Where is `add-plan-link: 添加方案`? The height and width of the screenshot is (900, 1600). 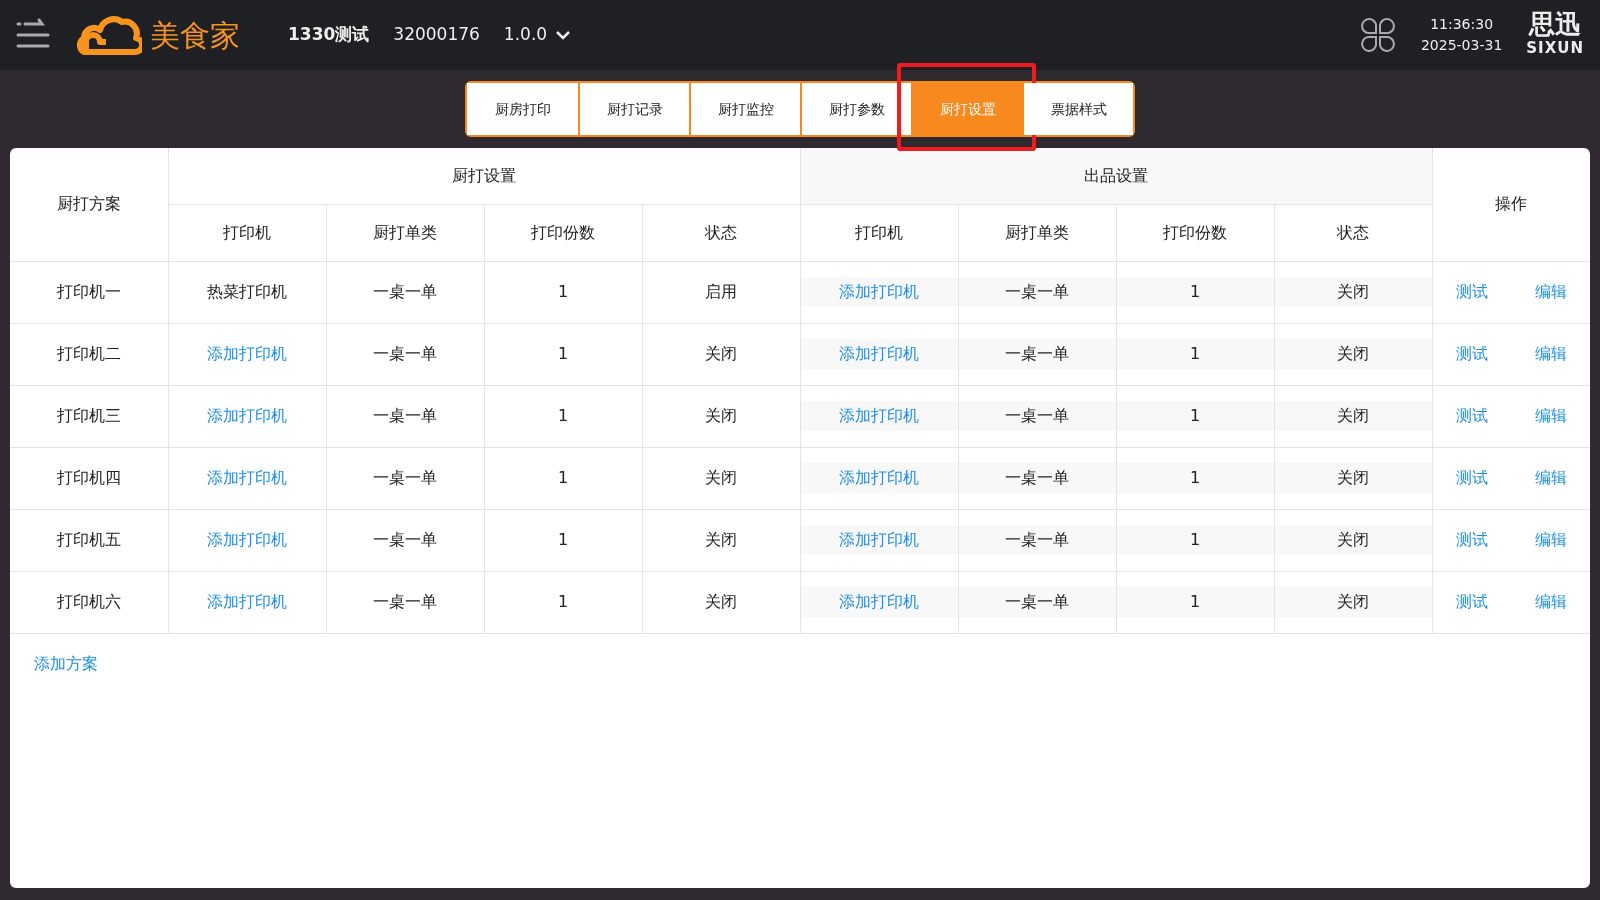
add-plan-link: 添加方案 is located at coordinates (66, 663).